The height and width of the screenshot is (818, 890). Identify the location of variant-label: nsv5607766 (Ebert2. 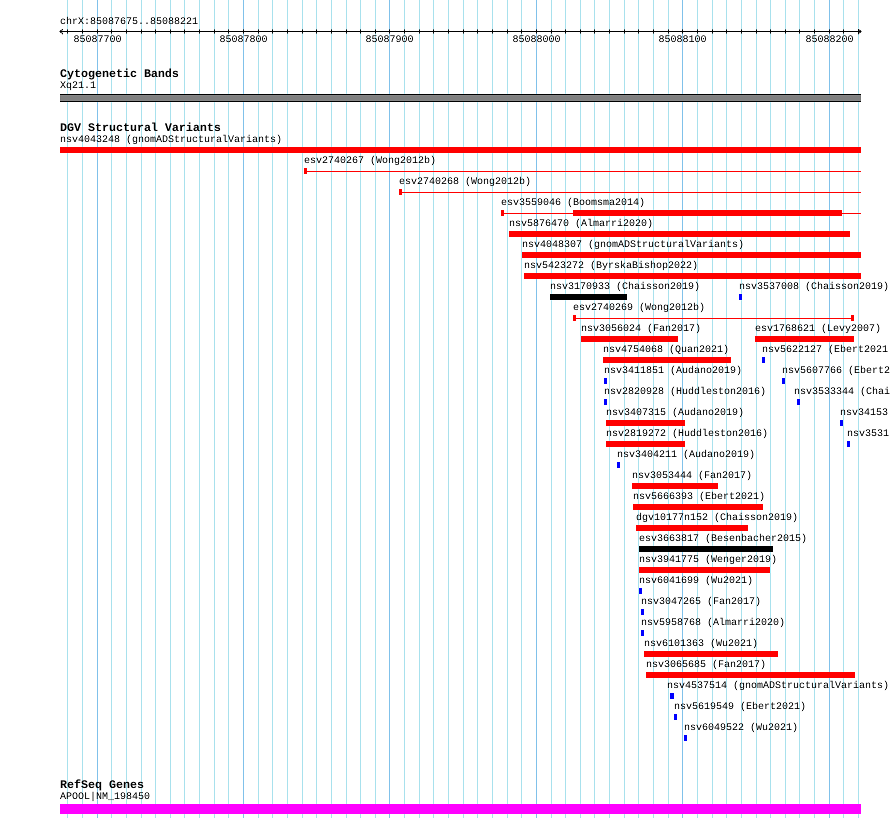
(836, 372).